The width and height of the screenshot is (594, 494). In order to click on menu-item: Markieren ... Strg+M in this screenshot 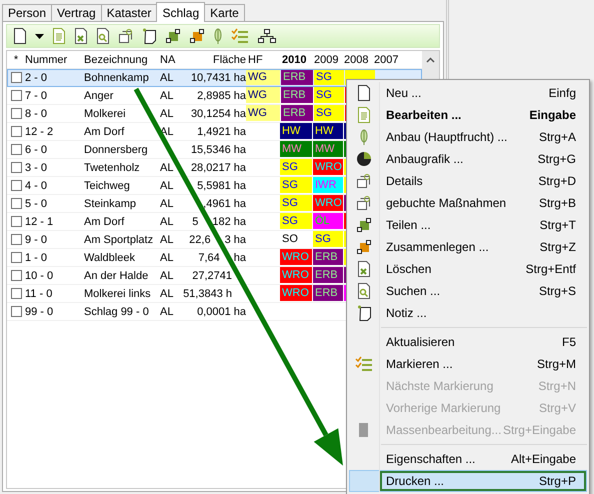, I will do `click(468, 364)`.